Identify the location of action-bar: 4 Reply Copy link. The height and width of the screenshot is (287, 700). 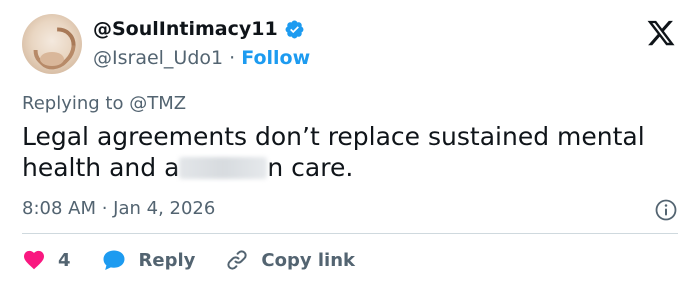
(203, 260).